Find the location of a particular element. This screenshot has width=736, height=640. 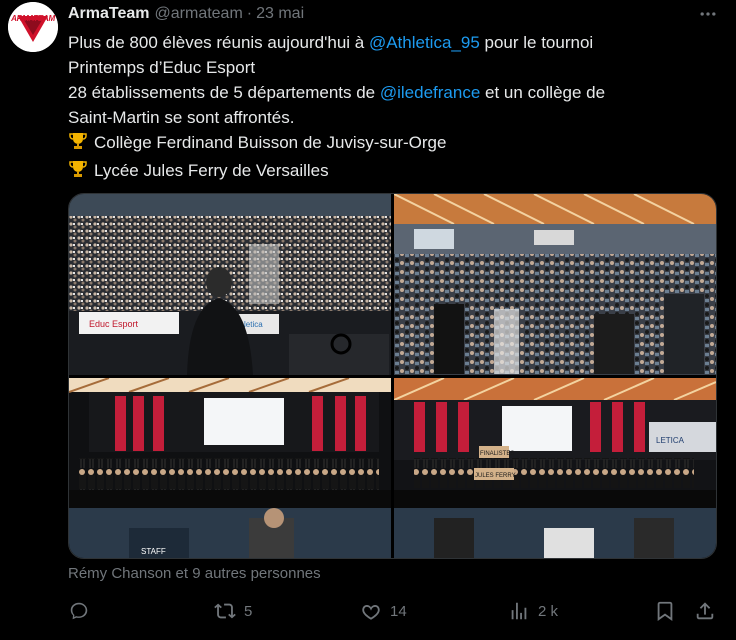

photo-crowd-stands: Educ Esport Athletica is located at coordinates (230, 284).